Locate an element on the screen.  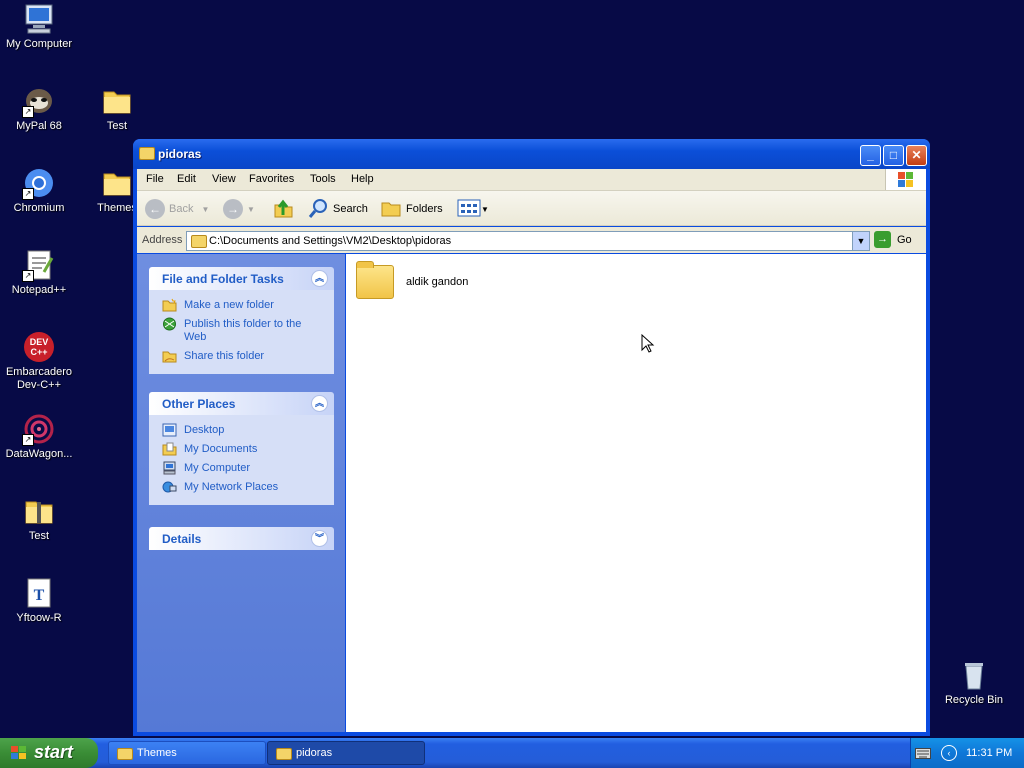
up-folder-icon is located at coordinates (283, 209).